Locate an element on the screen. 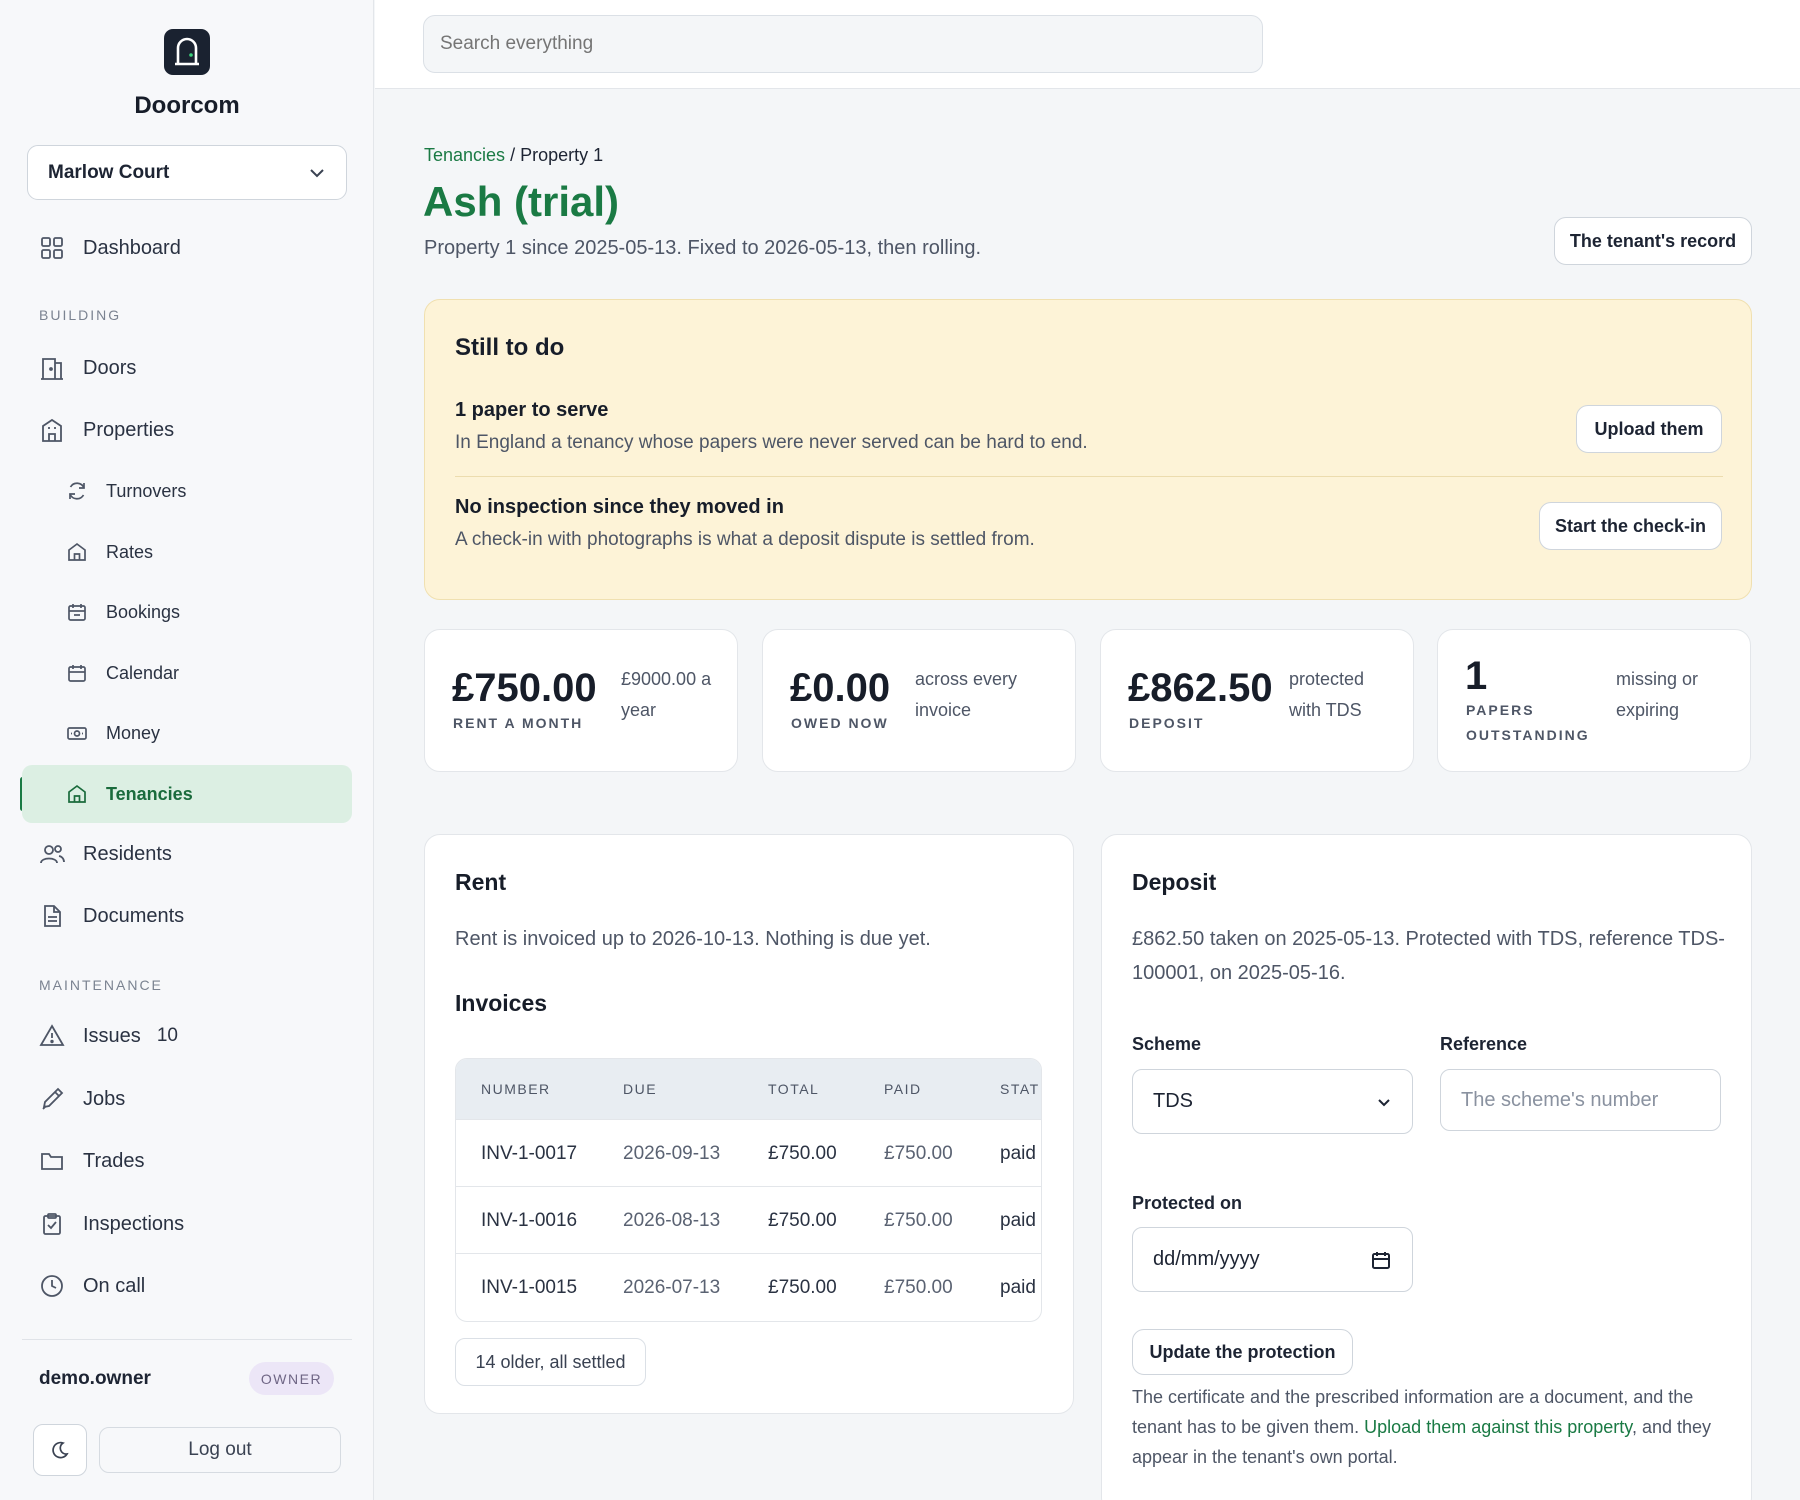 The width and height of the screenshot is (1800, 1500). cell-due: 2026-08-13 is located at coordinates (672, 1220).